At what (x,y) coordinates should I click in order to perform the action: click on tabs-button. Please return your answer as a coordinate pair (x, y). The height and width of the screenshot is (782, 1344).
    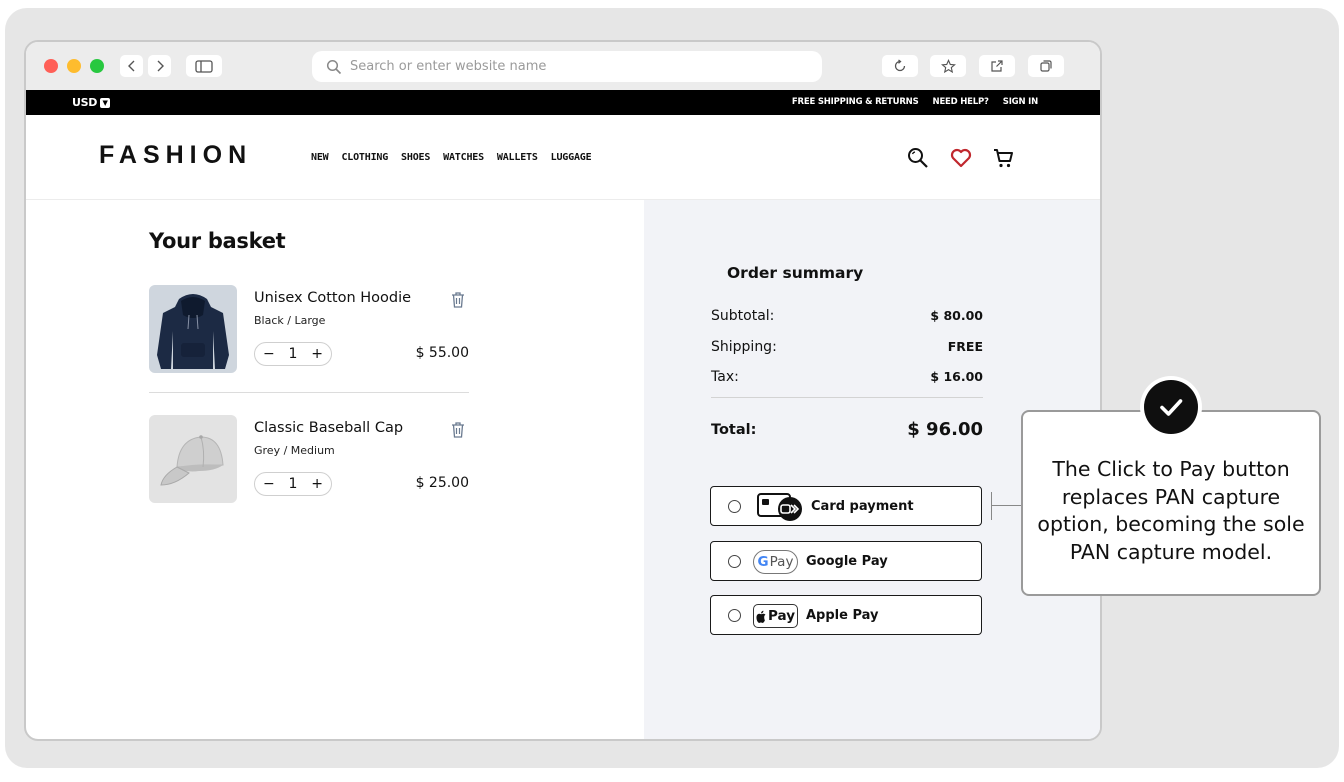
    Looking at the image, I should click on (1046, 66).